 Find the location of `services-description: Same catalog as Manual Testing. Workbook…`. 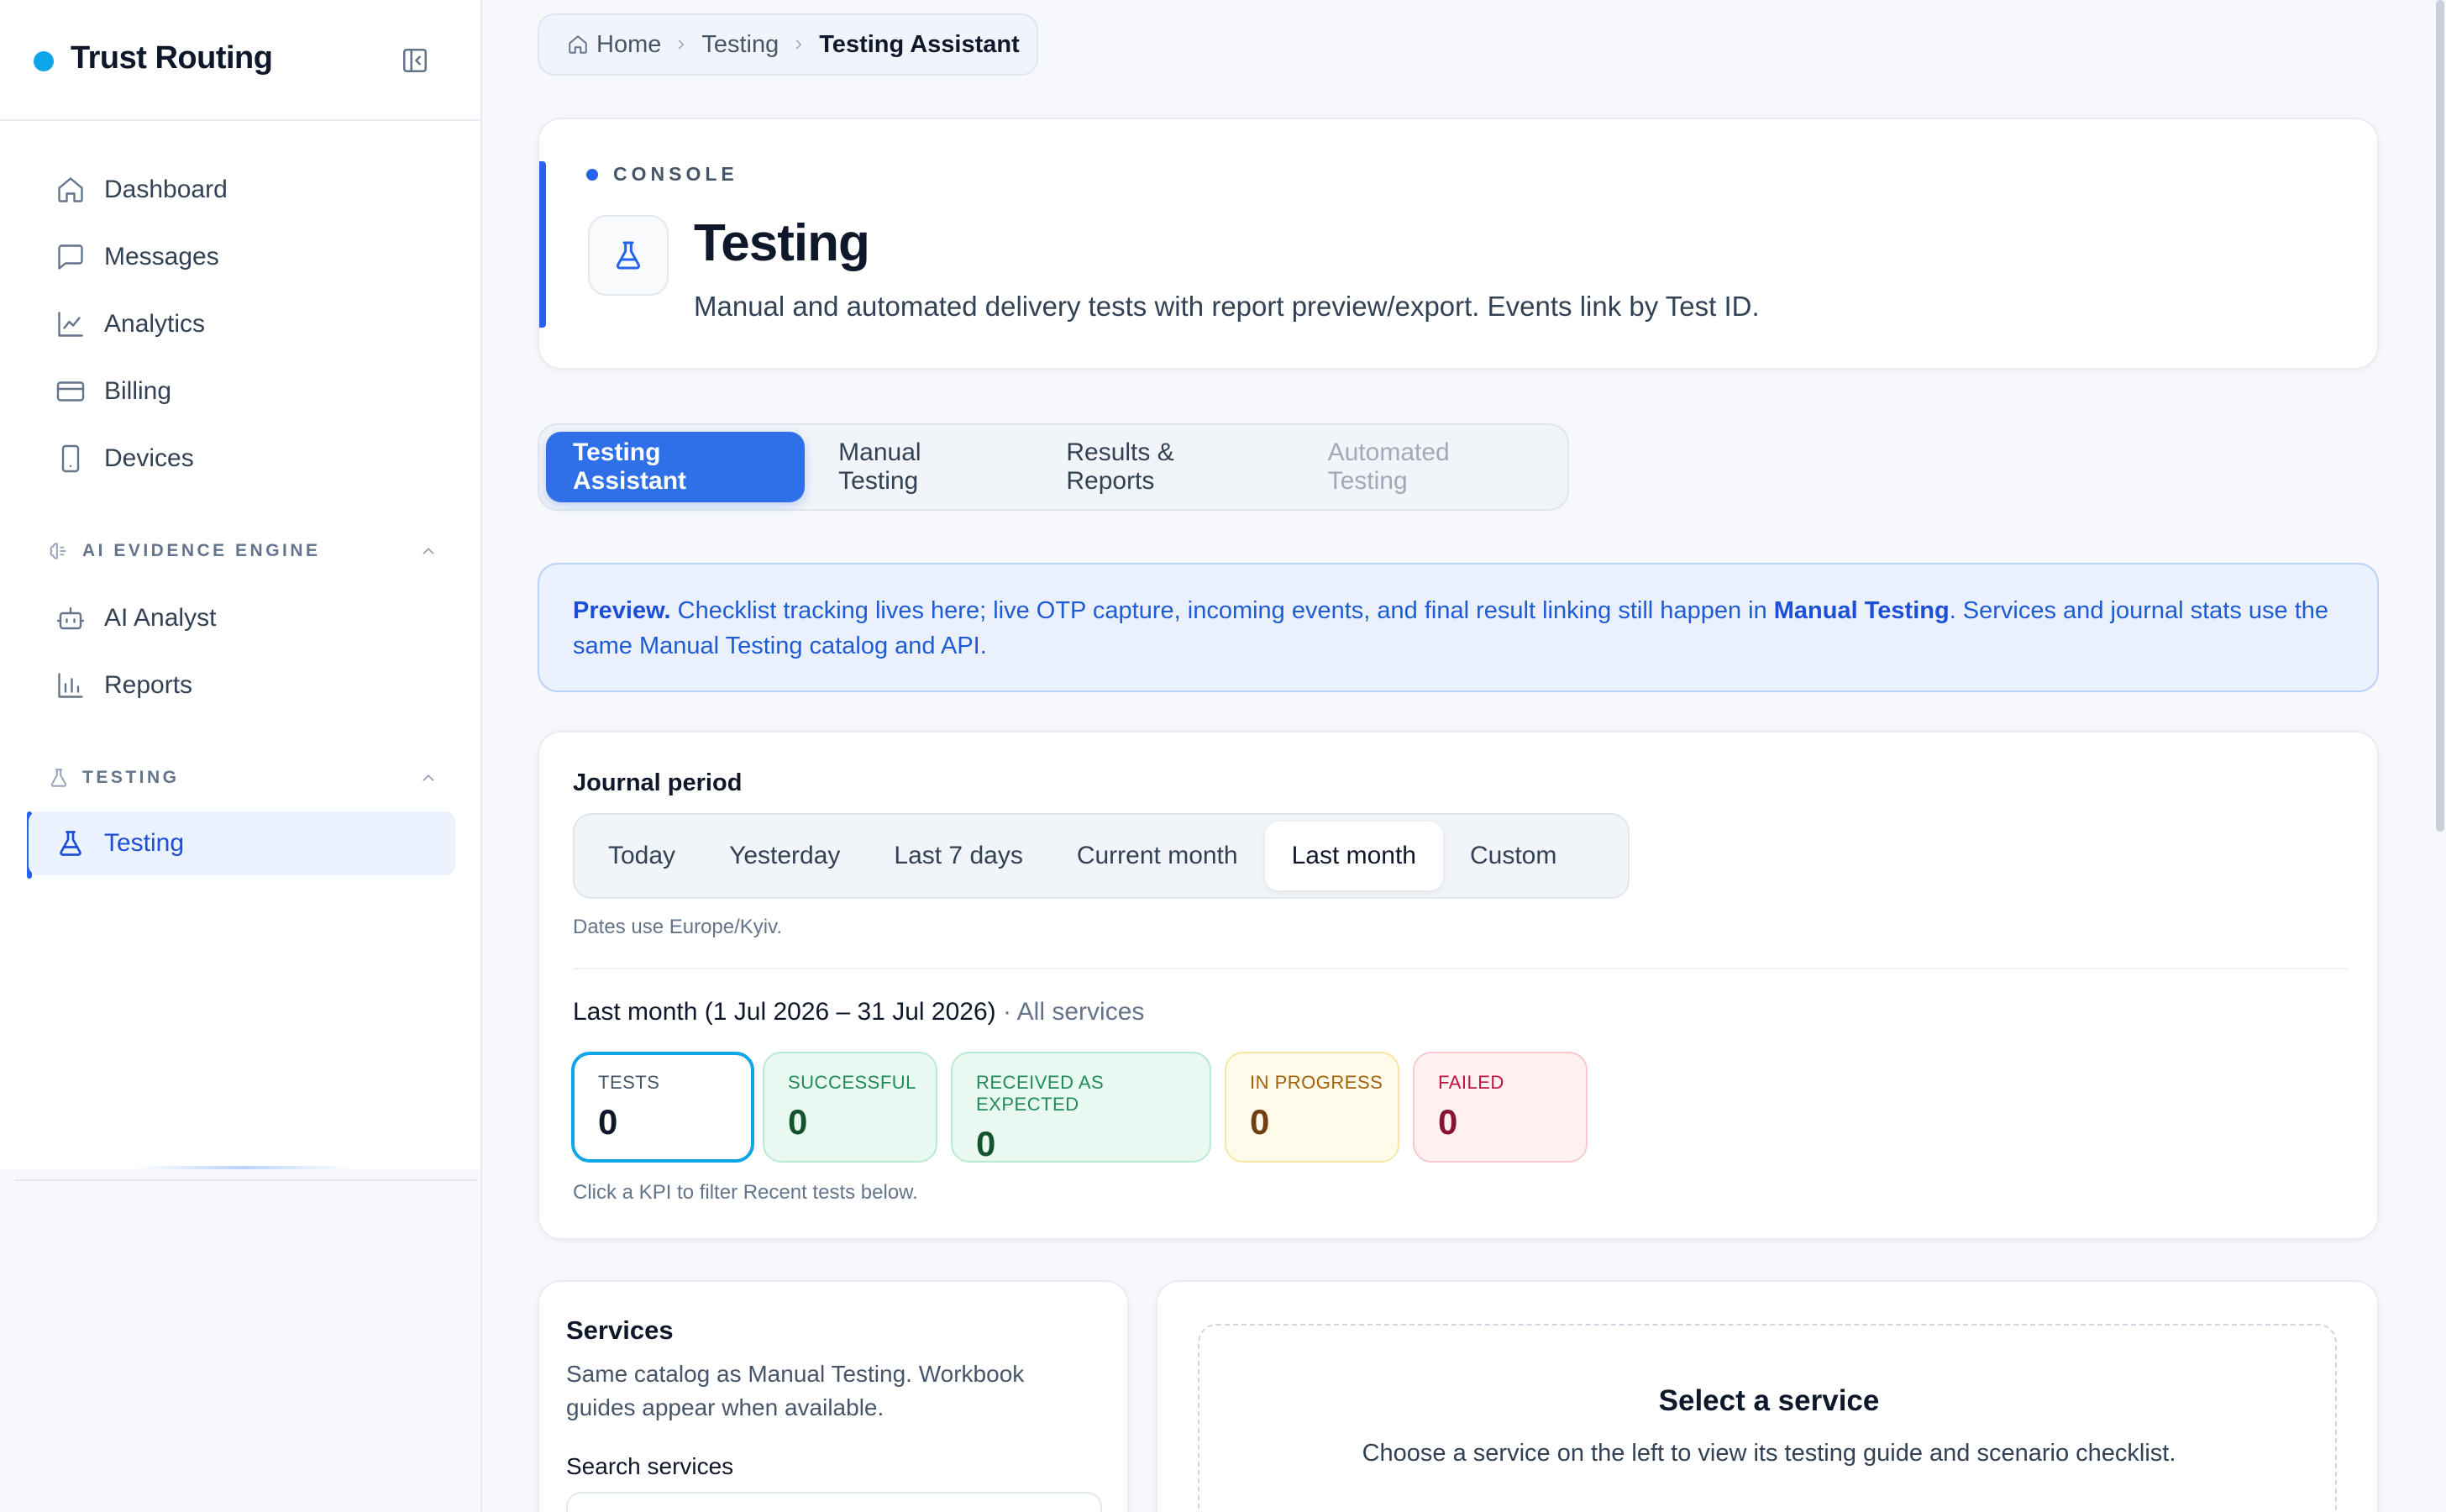

services-description: Same catalog as Manual Testing. Workbook… is located at coordinates (795, 1390).